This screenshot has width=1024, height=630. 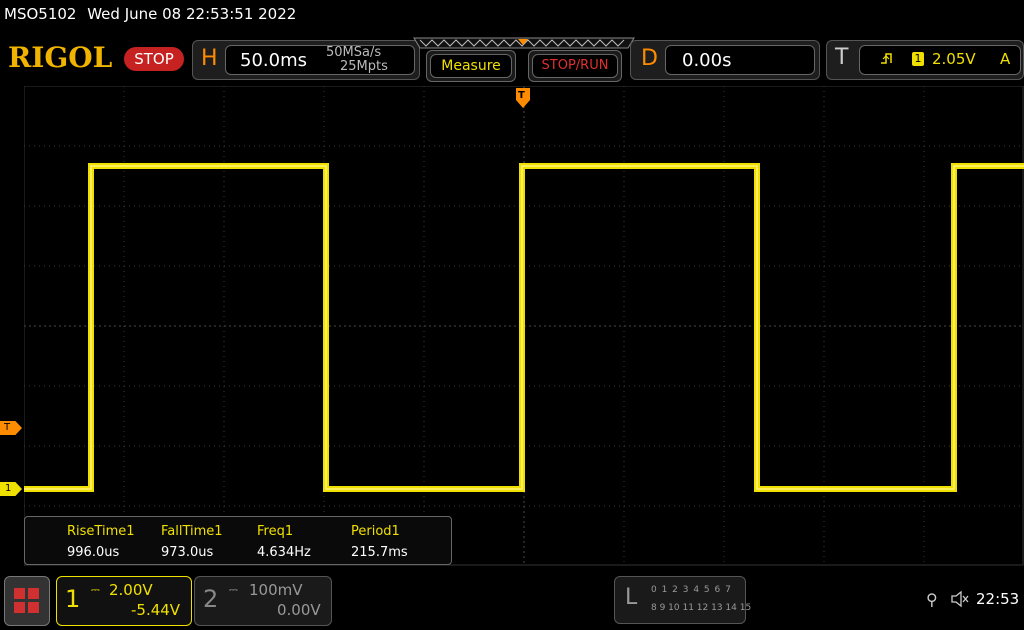 What do you see at coordinates (156, 610) in the screenshot?
I see `channel1-offset: -5.44V` at bounding box center [156, 610].